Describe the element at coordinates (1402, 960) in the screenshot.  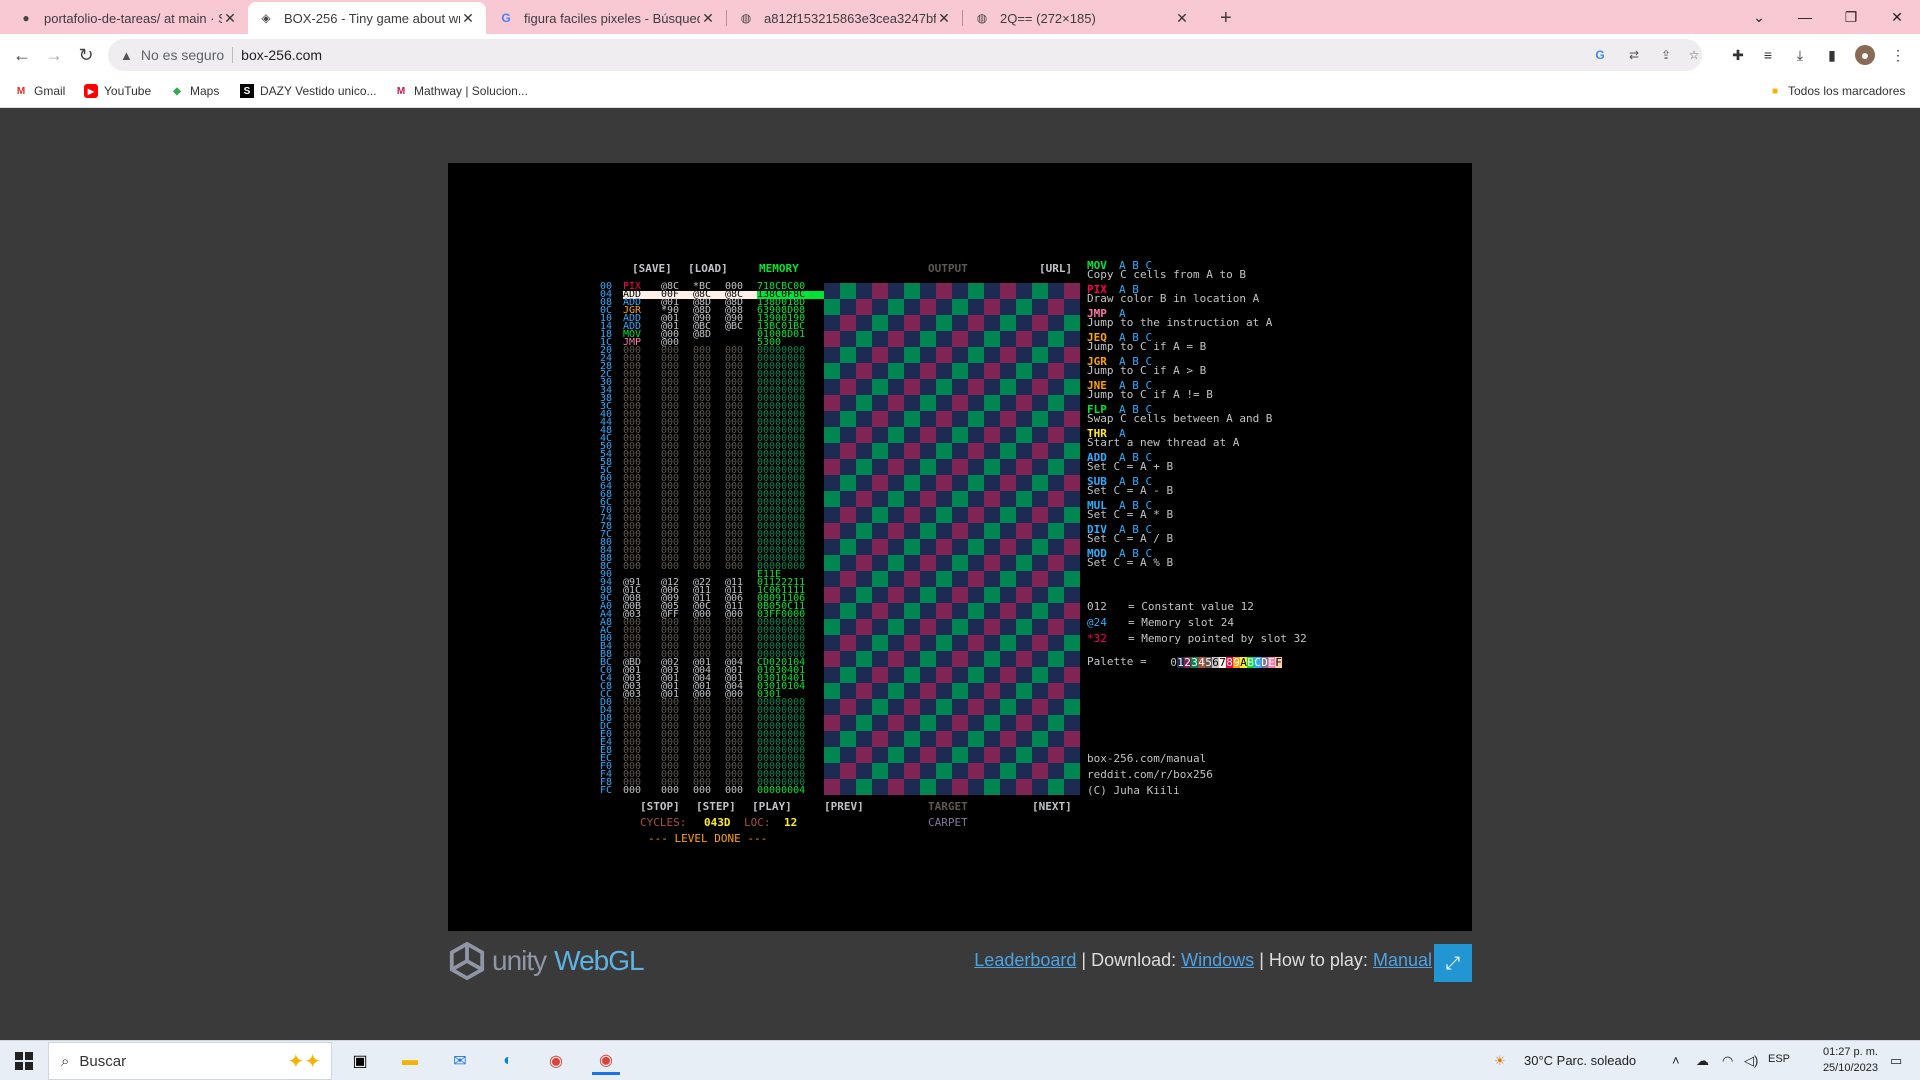
I see `manual-link: Manual` at that location.